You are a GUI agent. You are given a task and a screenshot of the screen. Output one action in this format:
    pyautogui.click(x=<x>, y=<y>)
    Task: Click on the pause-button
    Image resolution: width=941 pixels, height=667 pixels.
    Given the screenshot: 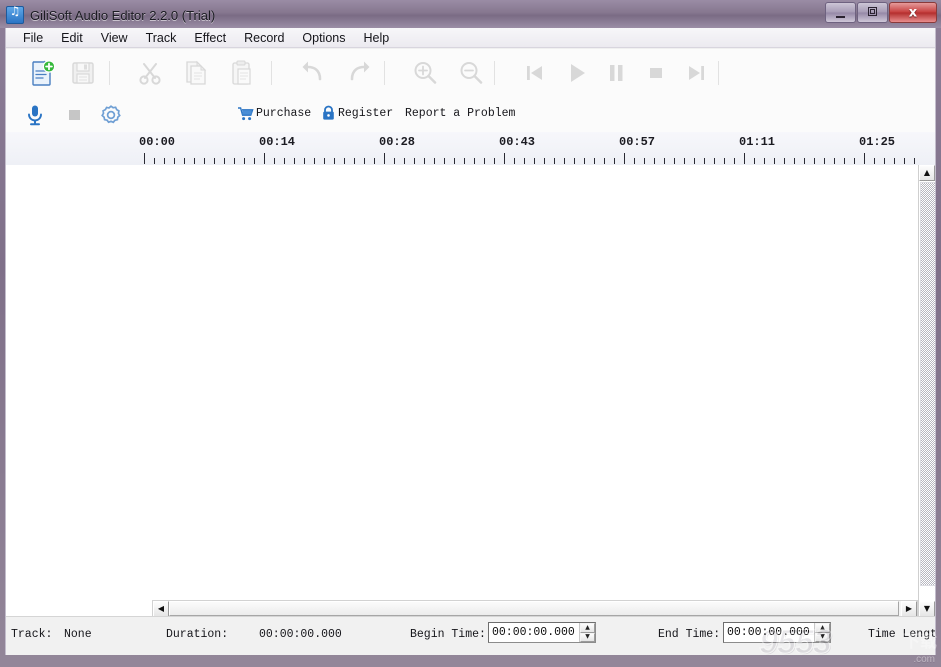 What is the action you would take?
    pyautogui.click(x=616, y=73)
    